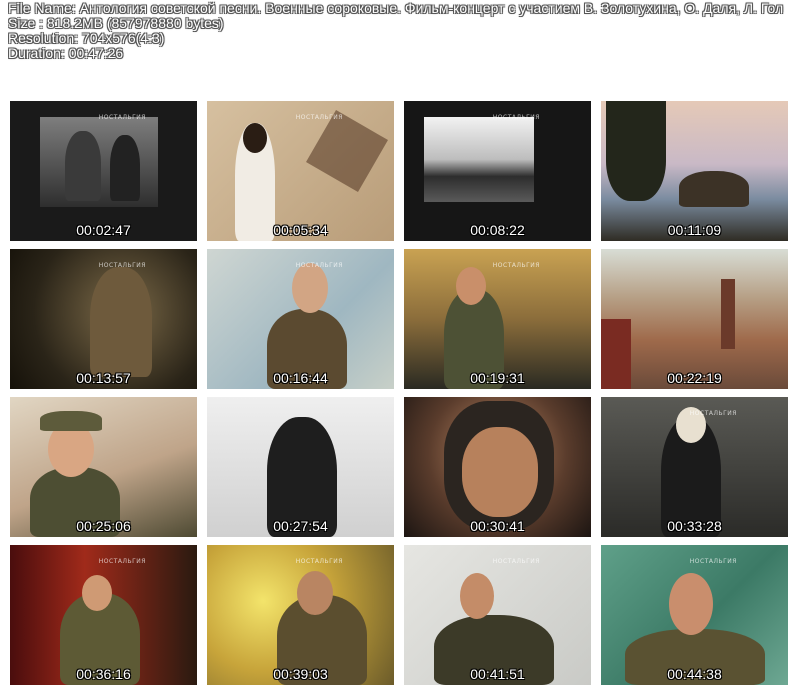 Image resolution: width=800 pixels, height=694 pixels. I want to click on thumbnail: НОСТАЛЬГИЯ 00:39:03, so click(300, 615).